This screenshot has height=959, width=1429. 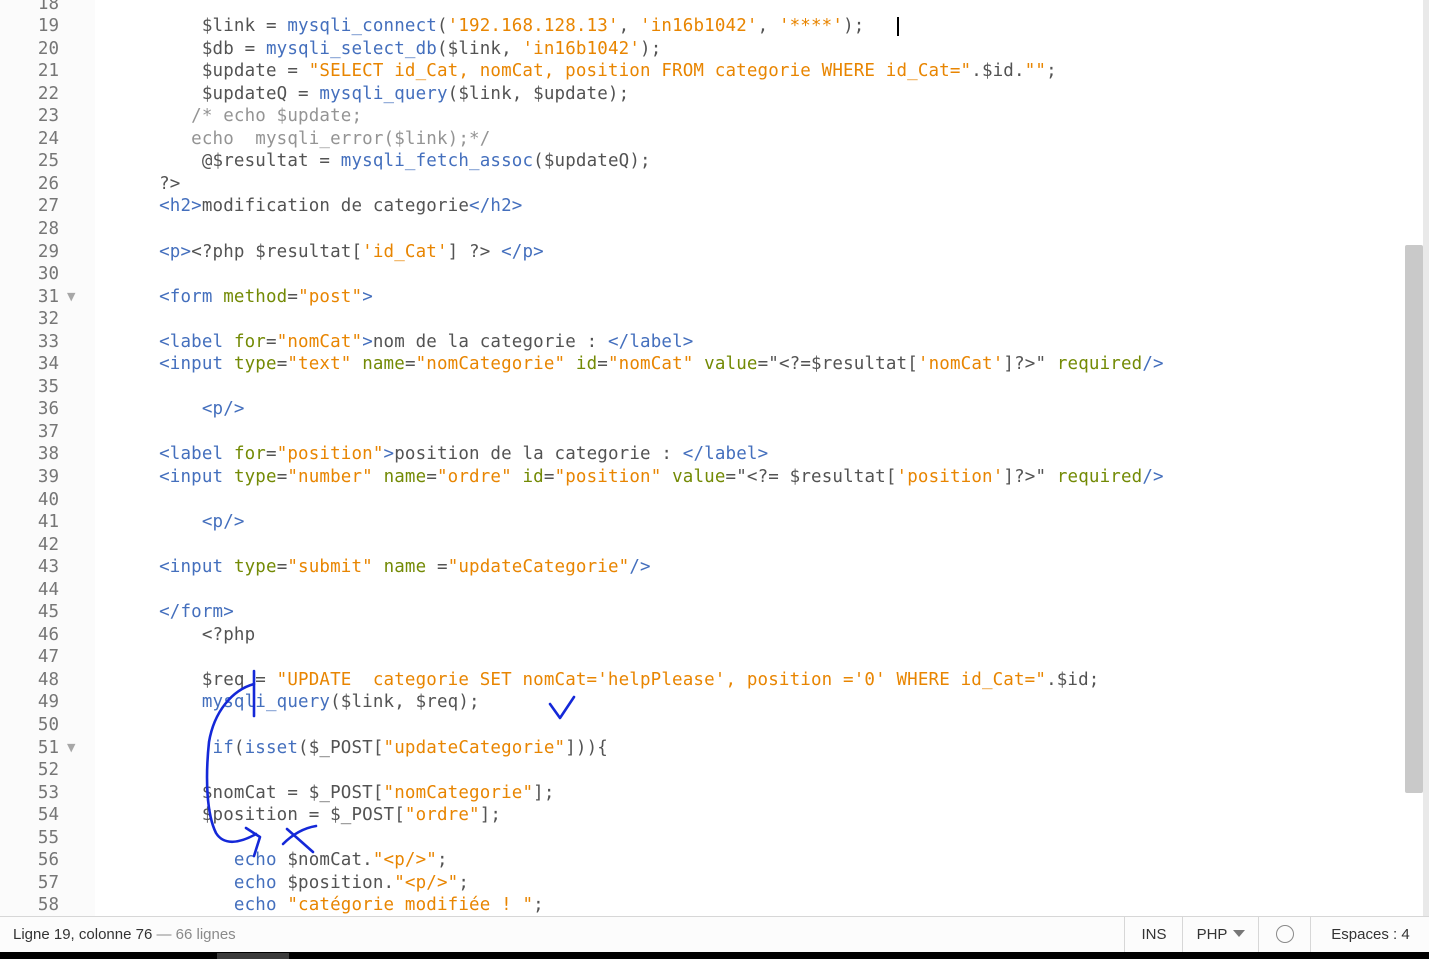 I want to click on code-token: $link =, so click(x=191, y=26).